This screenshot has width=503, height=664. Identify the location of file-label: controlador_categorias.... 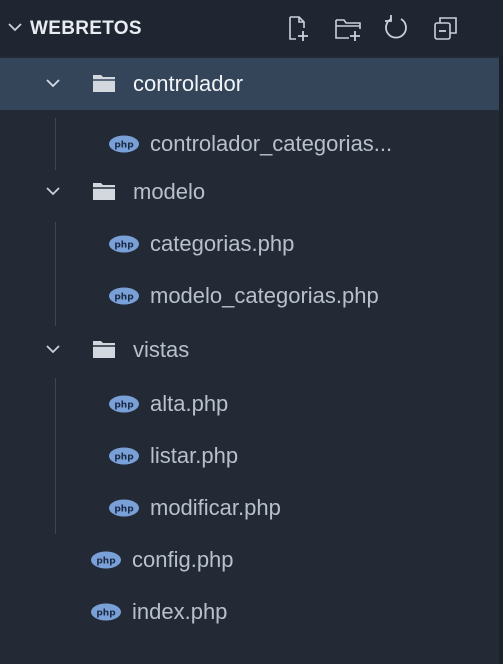
(271, 143).